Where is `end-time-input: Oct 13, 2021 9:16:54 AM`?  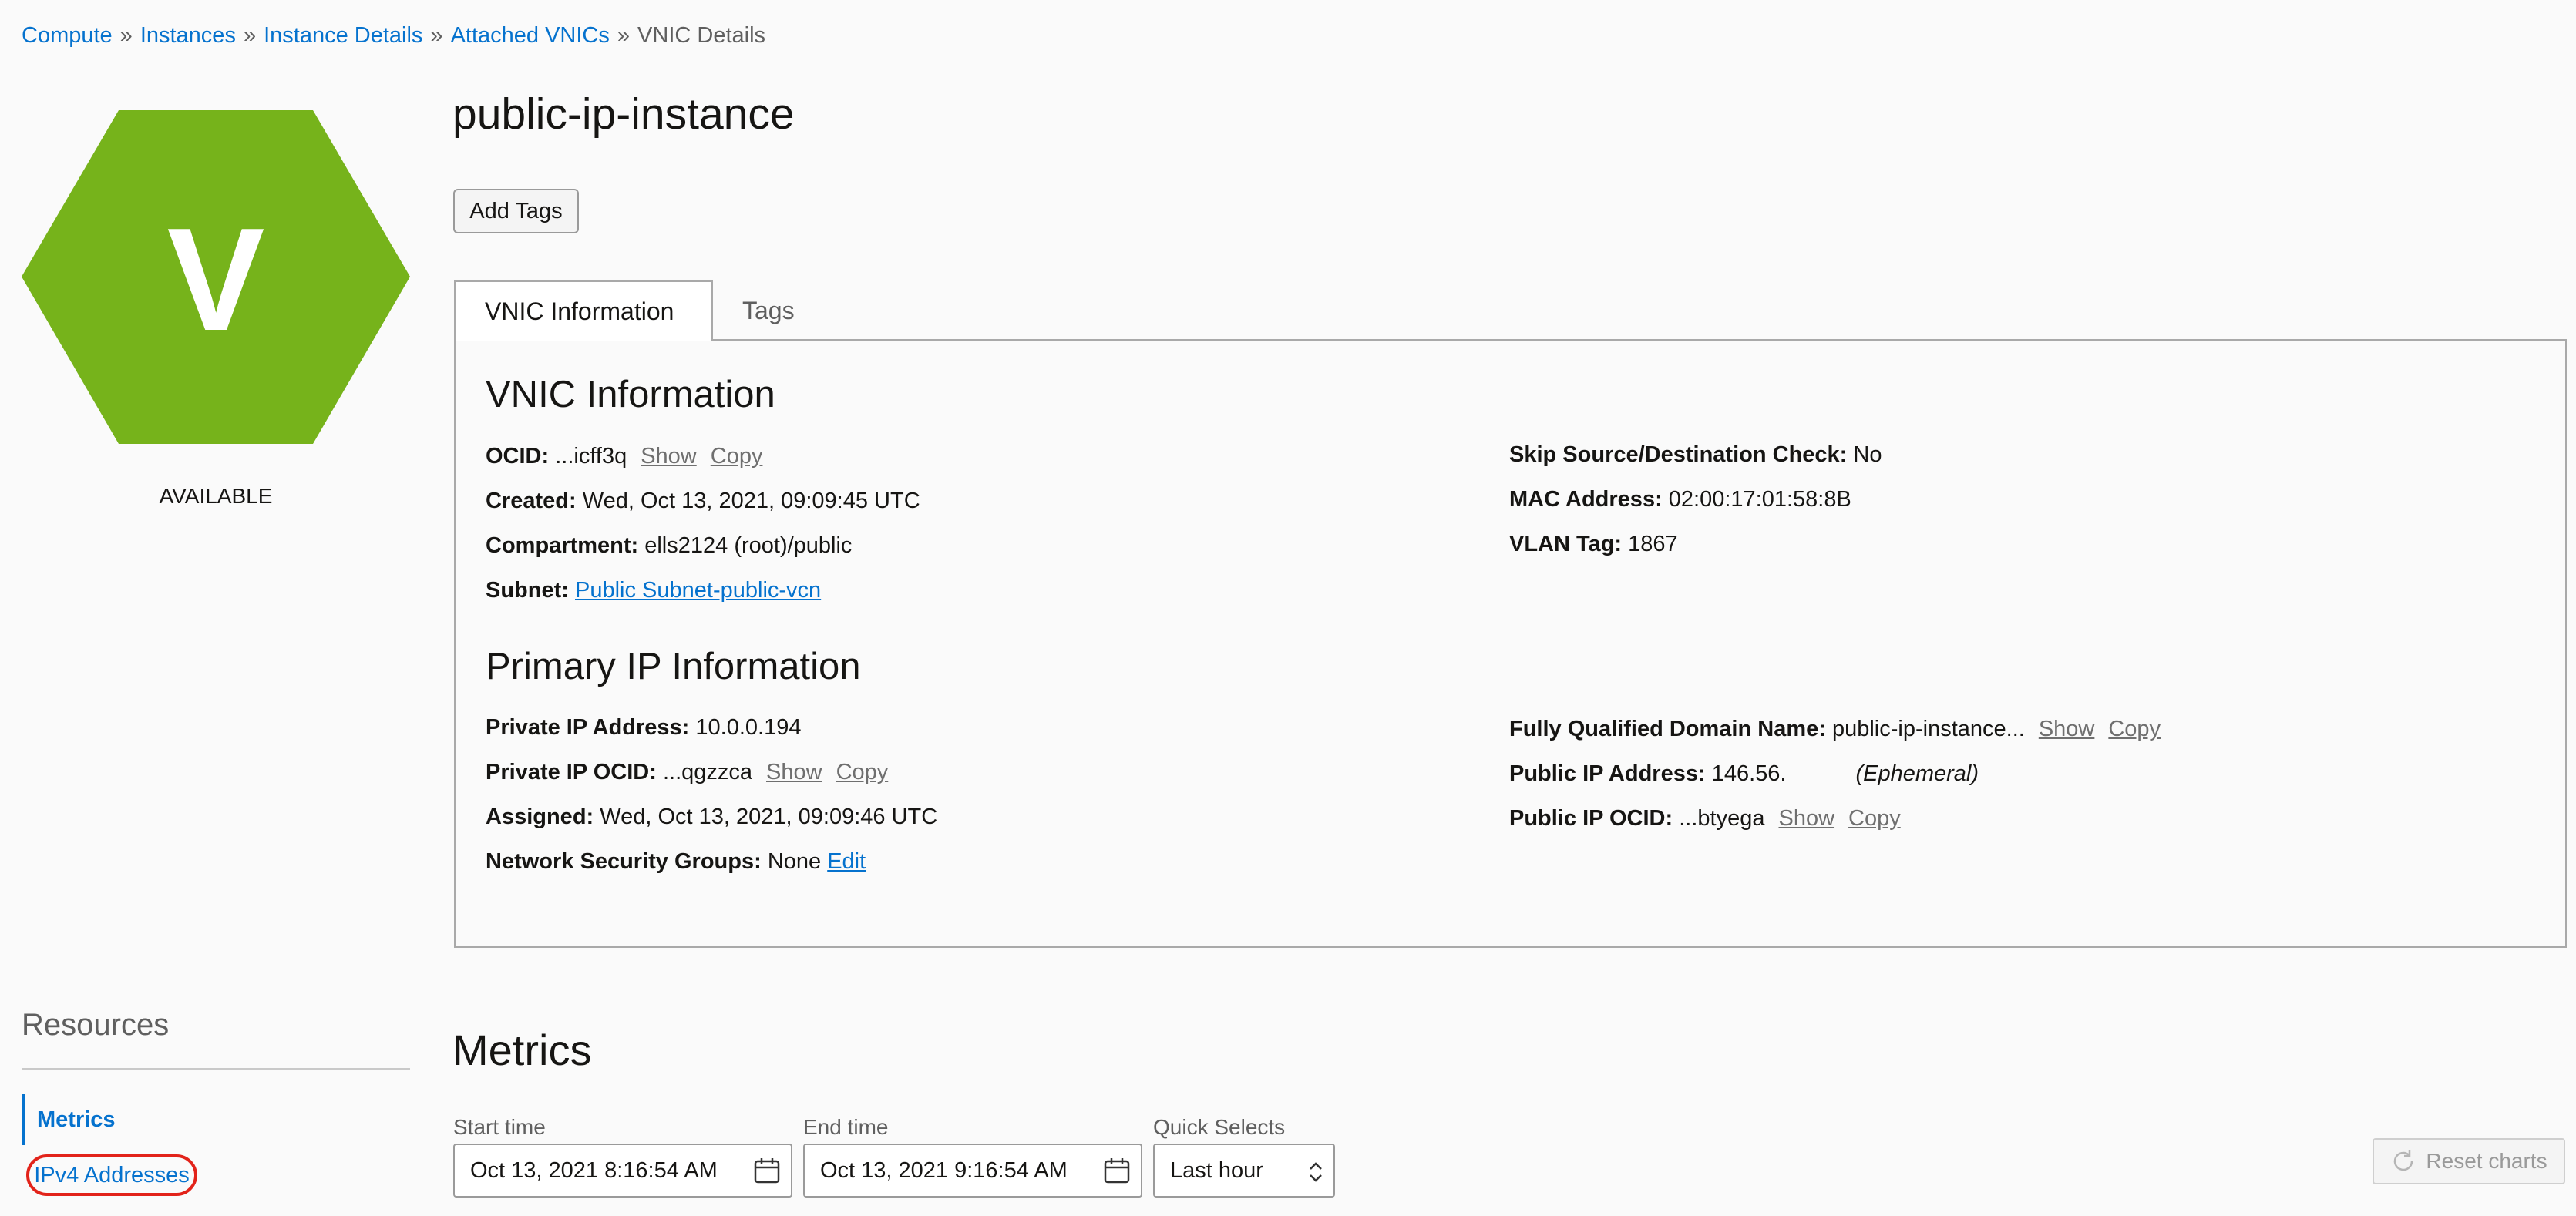
end-time-input: Oct 13, 2021 9:16:54 AM is located at coordinates (972, 1171).